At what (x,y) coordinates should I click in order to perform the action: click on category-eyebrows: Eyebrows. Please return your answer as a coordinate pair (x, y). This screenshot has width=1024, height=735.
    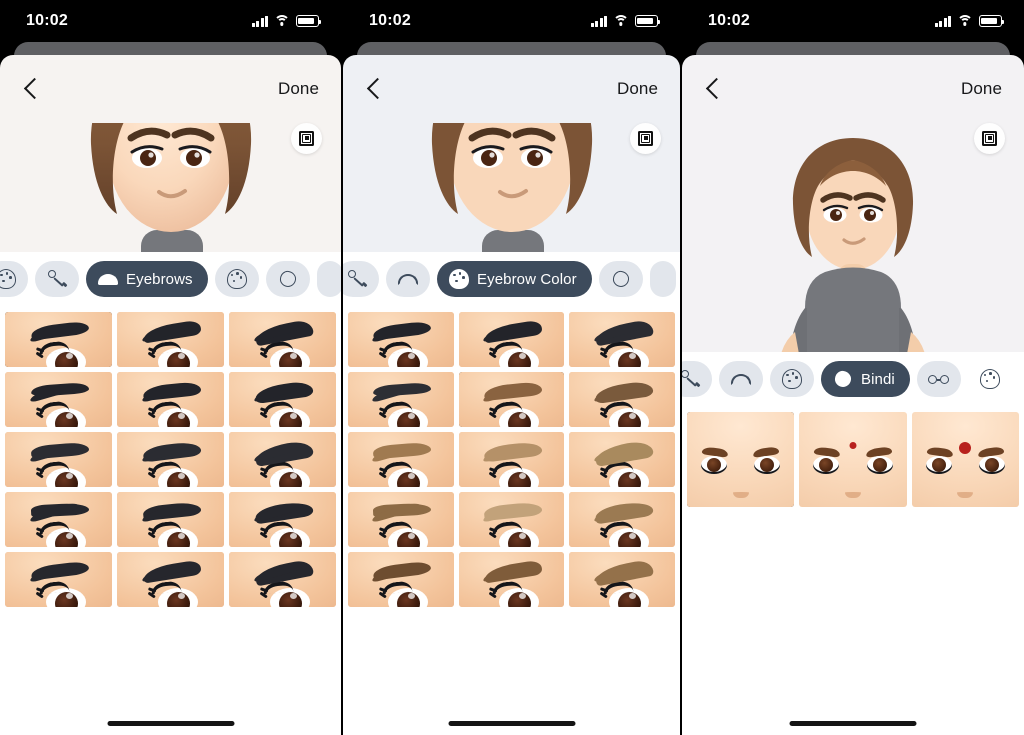
    Looking at the image, I should click on (147, 279).